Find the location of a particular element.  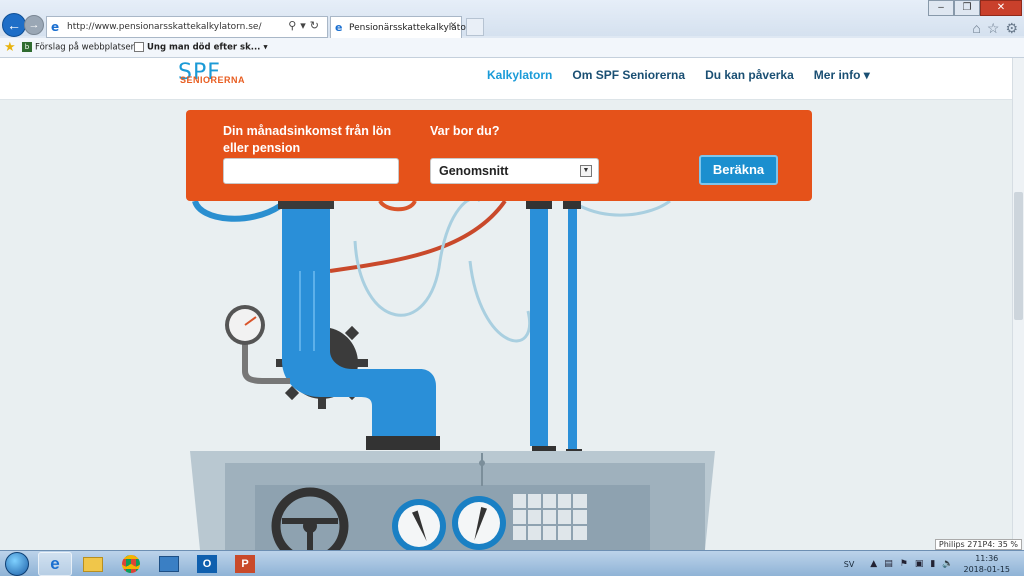

light-wire-left is located at coordinates (416, 259).